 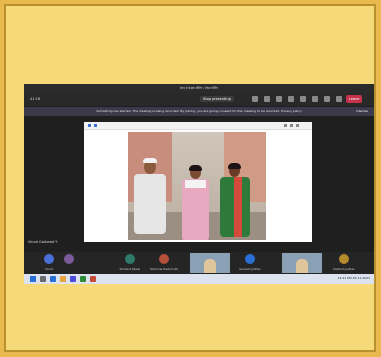 I want to click on folder-icon, so click(x=63, y=279).